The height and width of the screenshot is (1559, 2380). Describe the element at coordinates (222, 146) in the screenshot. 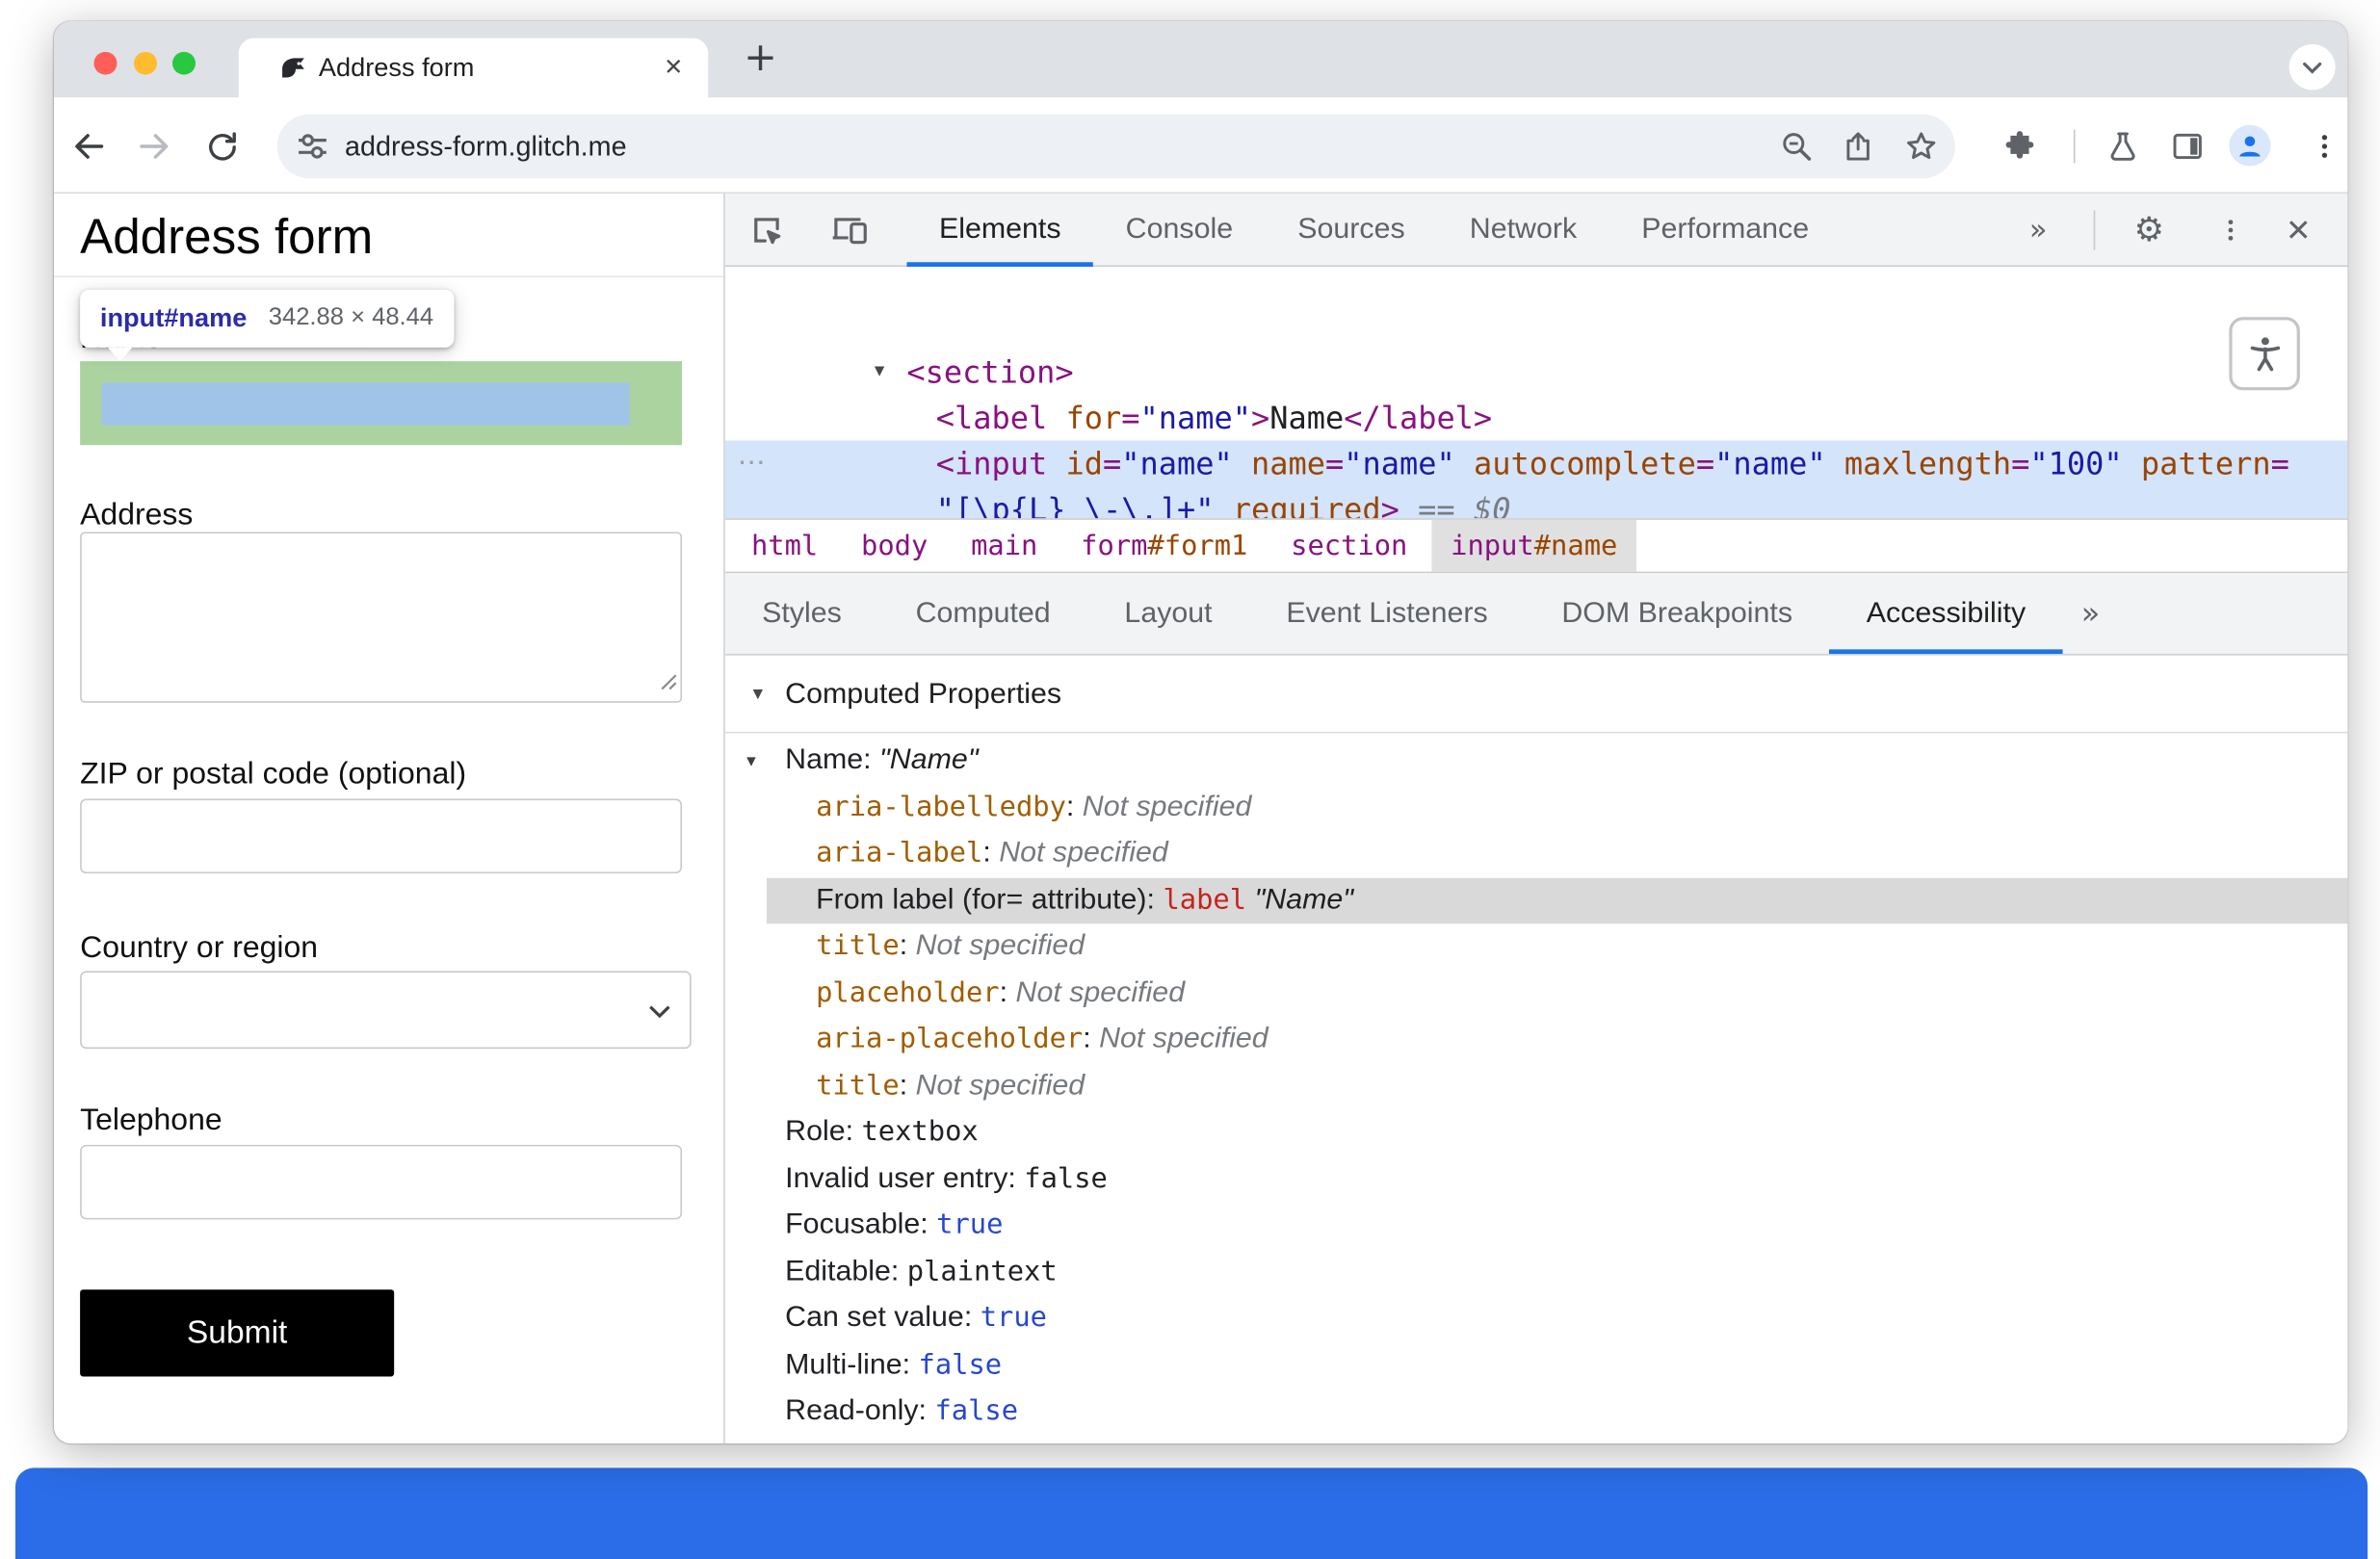

I see `reload-button` at that location.